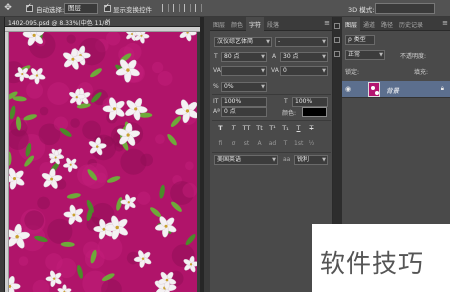 The height and width of the screenshot is (292, 450). Describe the element at coordinates (243, 42) in the screenshot. I see `font-family-field: 汉仪综艺体简 ▼` at that location.